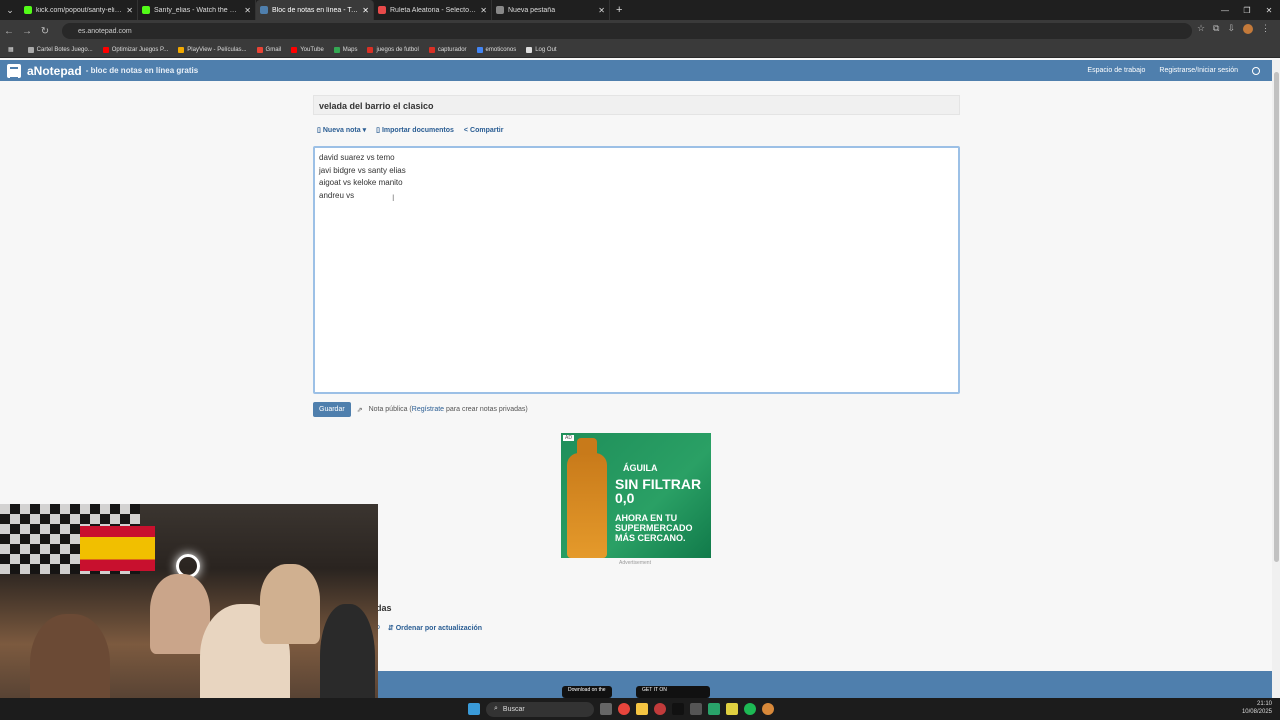 The image size is (1280, 720). What do you see at coordinates (382, 10) in the screenshot?
I see `roulette-icon` at bounding box center [382, 10].